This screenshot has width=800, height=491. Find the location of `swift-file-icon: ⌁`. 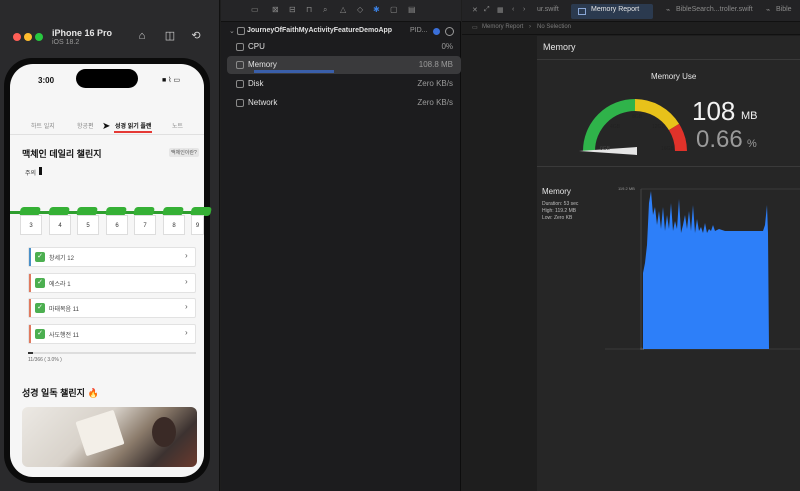

swift-file-icon: ⌁ is located at coordinates (768, 10).